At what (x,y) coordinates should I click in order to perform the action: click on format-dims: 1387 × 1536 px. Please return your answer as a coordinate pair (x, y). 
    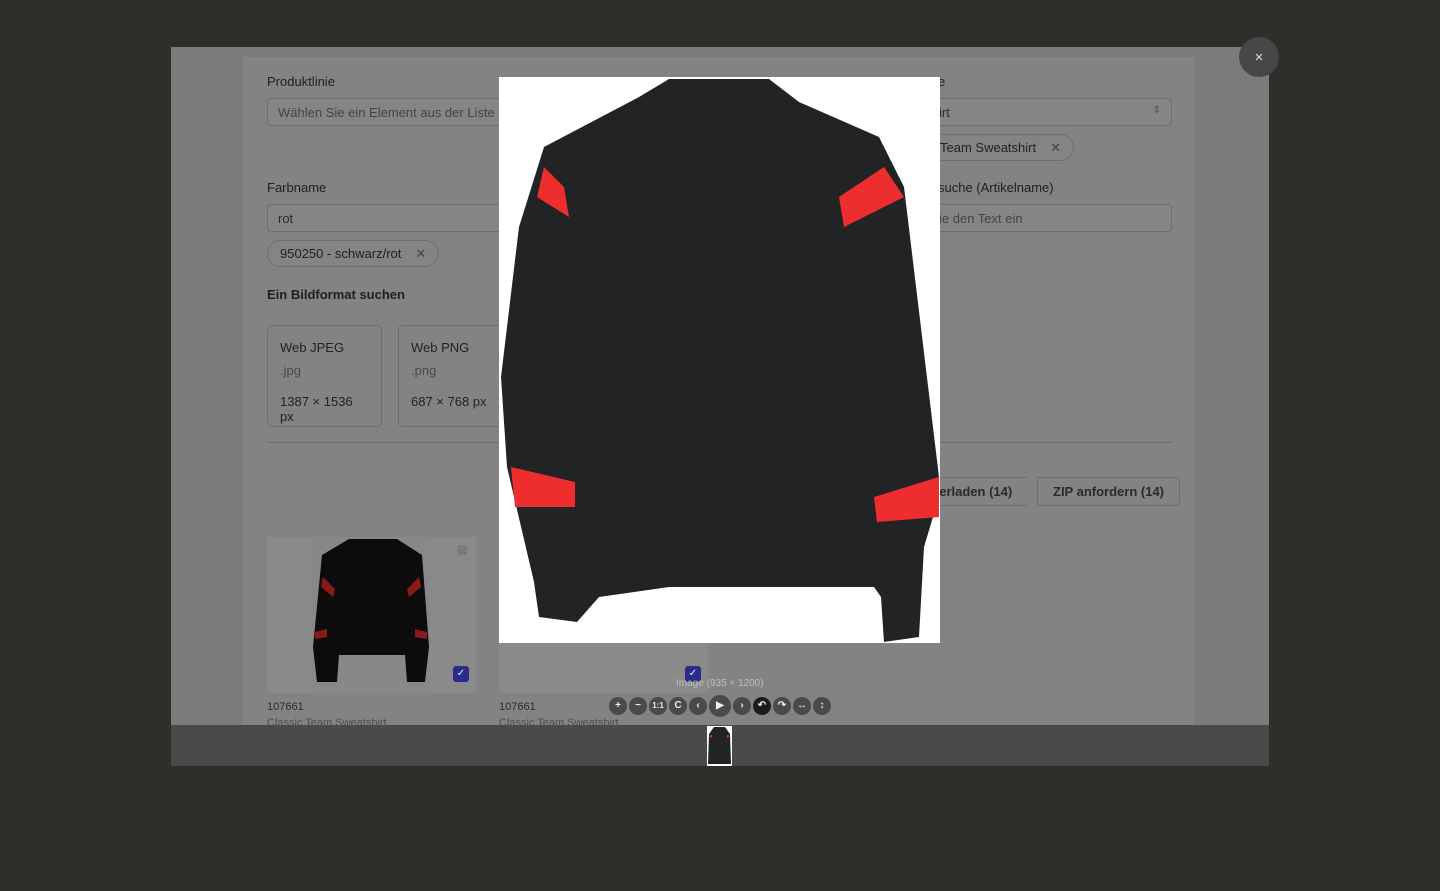
    Looking at the image, I should click on (316, 409).